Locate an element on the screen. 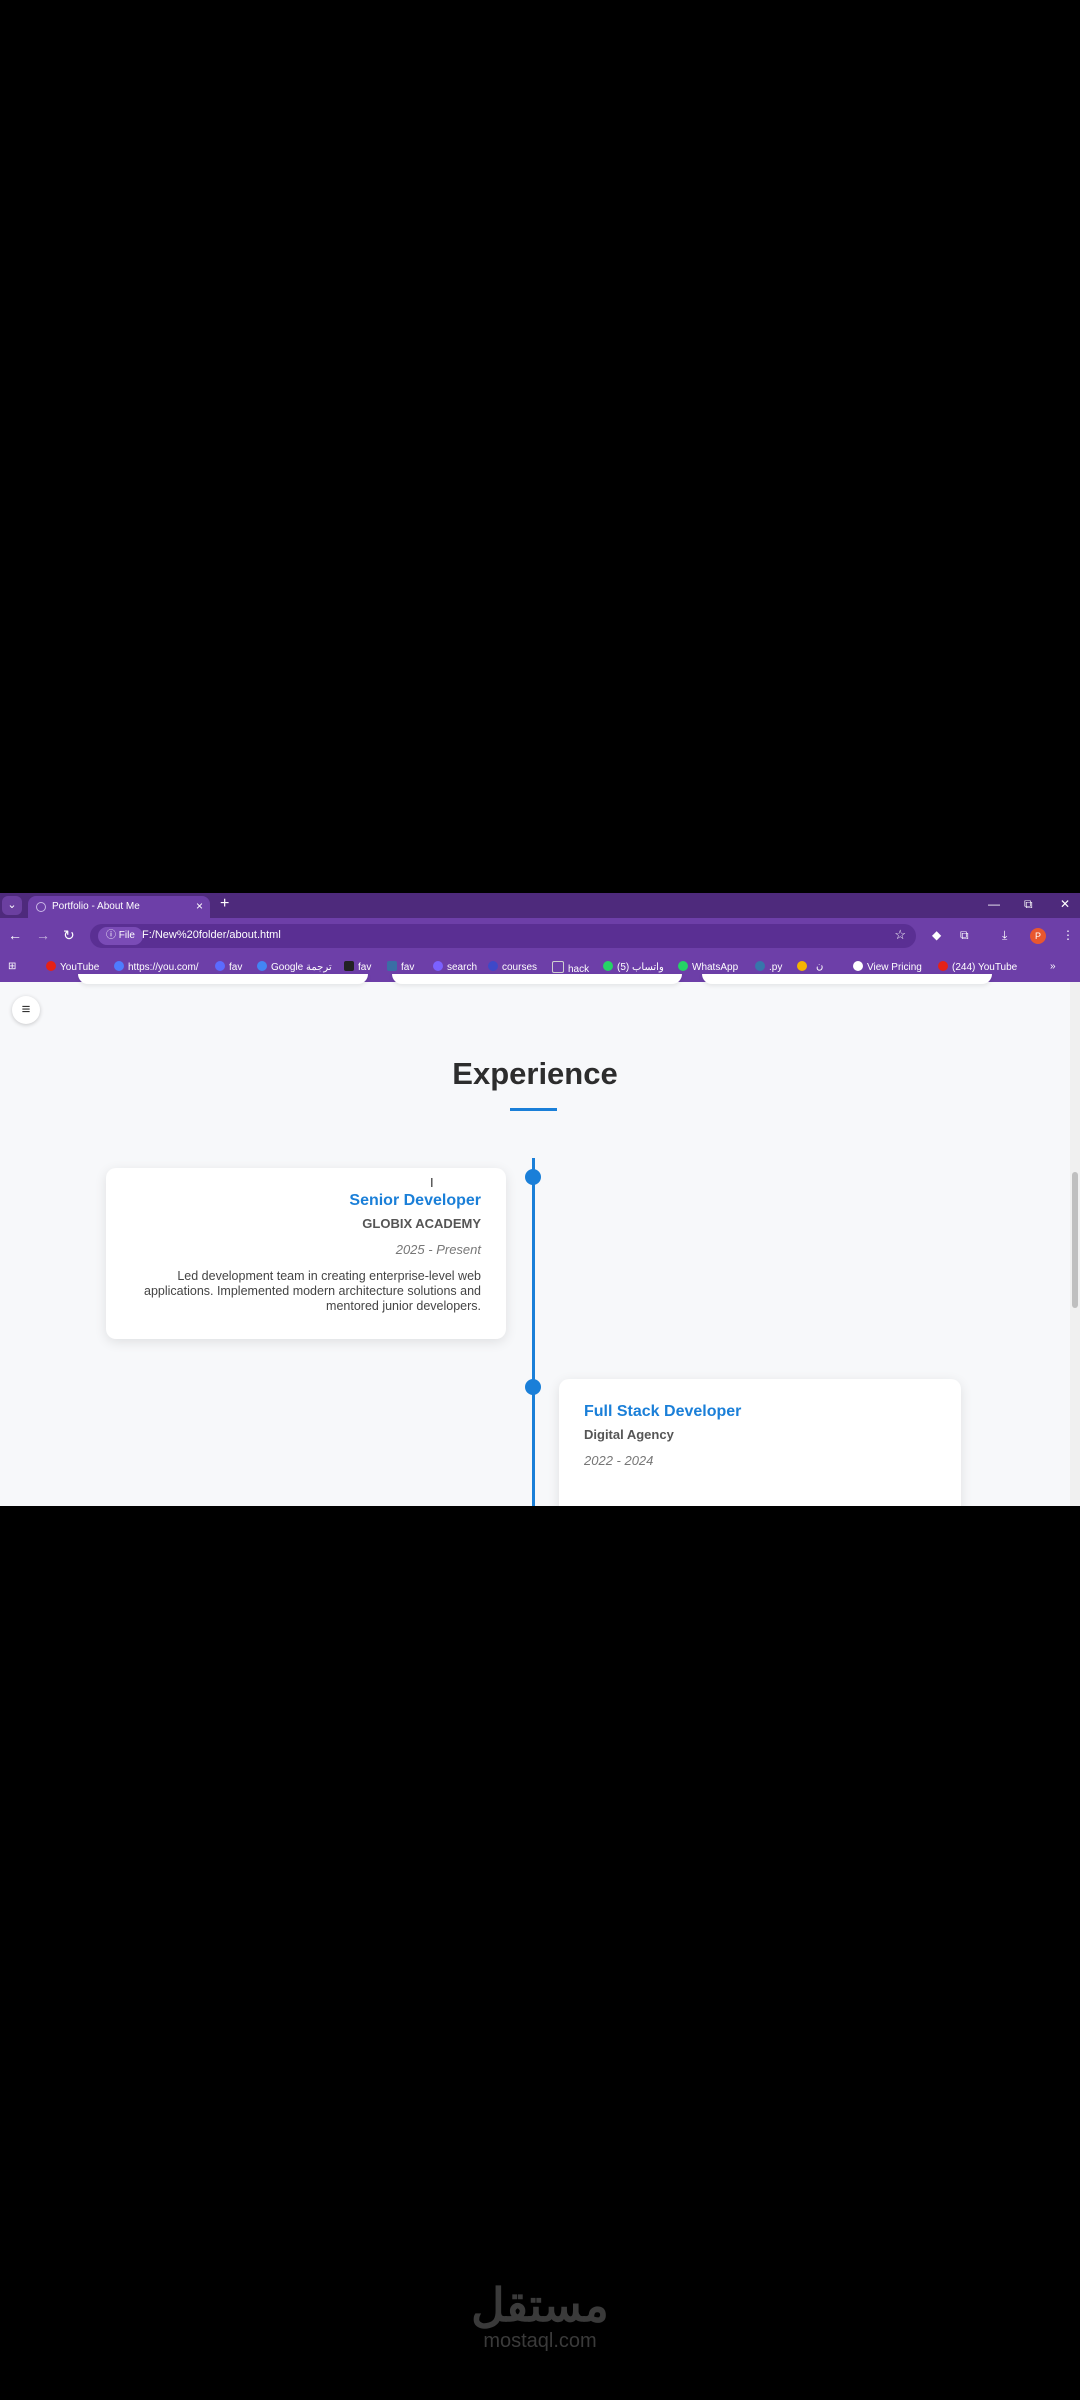  bookmark-icon is located at coordinates (802, 966).